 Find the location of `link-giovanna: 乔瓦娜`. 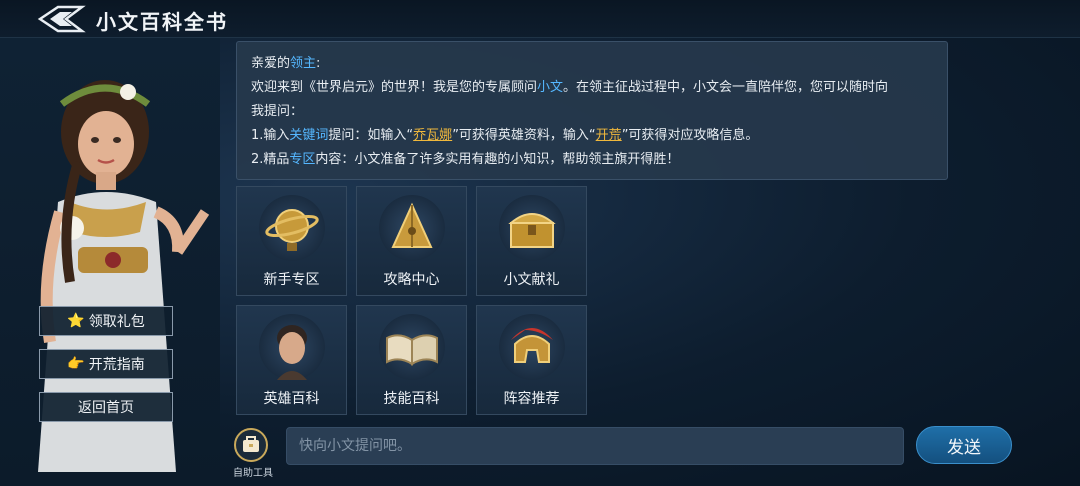

link-giovanna: 乔瓦娜 is located at coordinates (432, 135).